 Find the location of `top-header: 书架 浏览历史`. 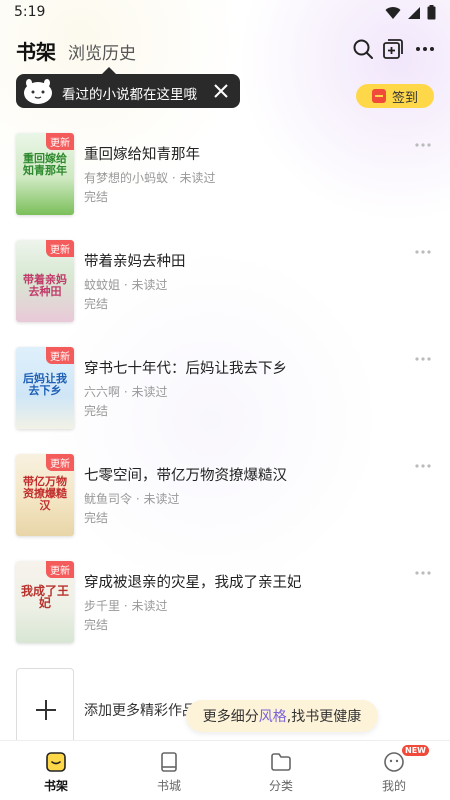

top-header: 书架 浏览历史 is located at coordinates (225, 50).